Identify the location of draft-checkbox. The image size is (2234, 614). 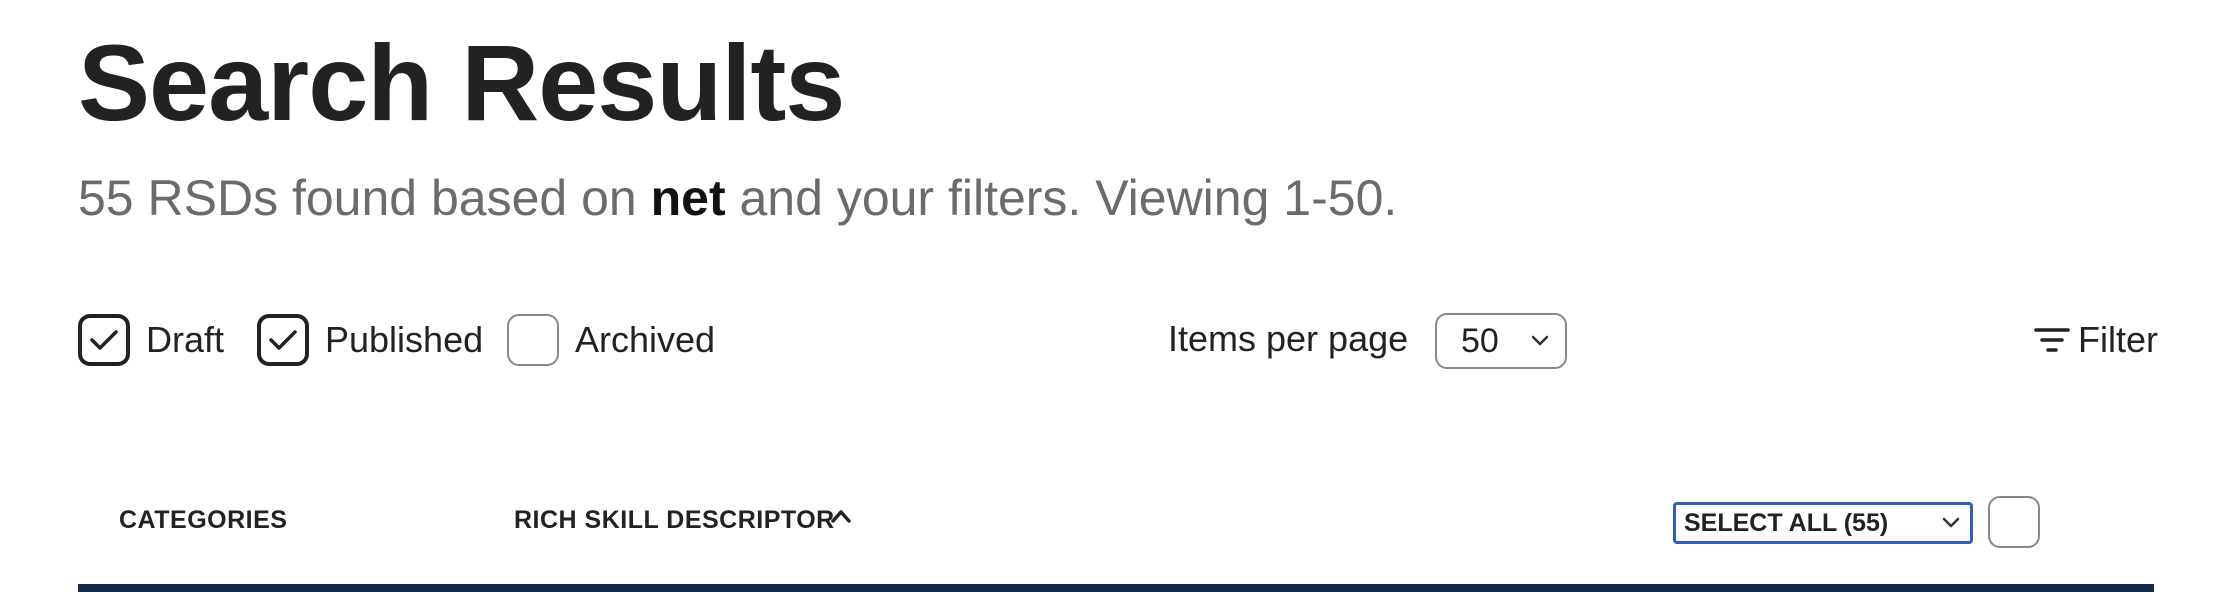
(104, 340).